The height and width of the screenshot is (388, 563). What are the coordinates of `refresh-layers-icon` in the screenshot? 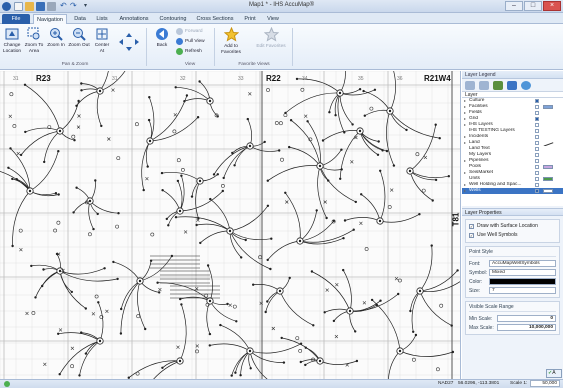 It's located at (526, 85).